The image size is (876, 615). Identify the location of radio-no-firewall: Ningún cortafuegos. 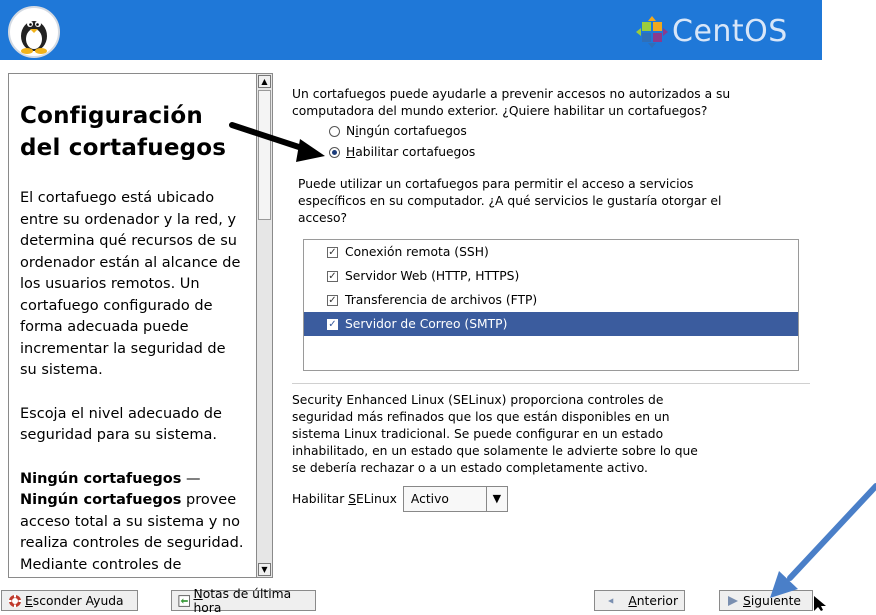
(398, 131).